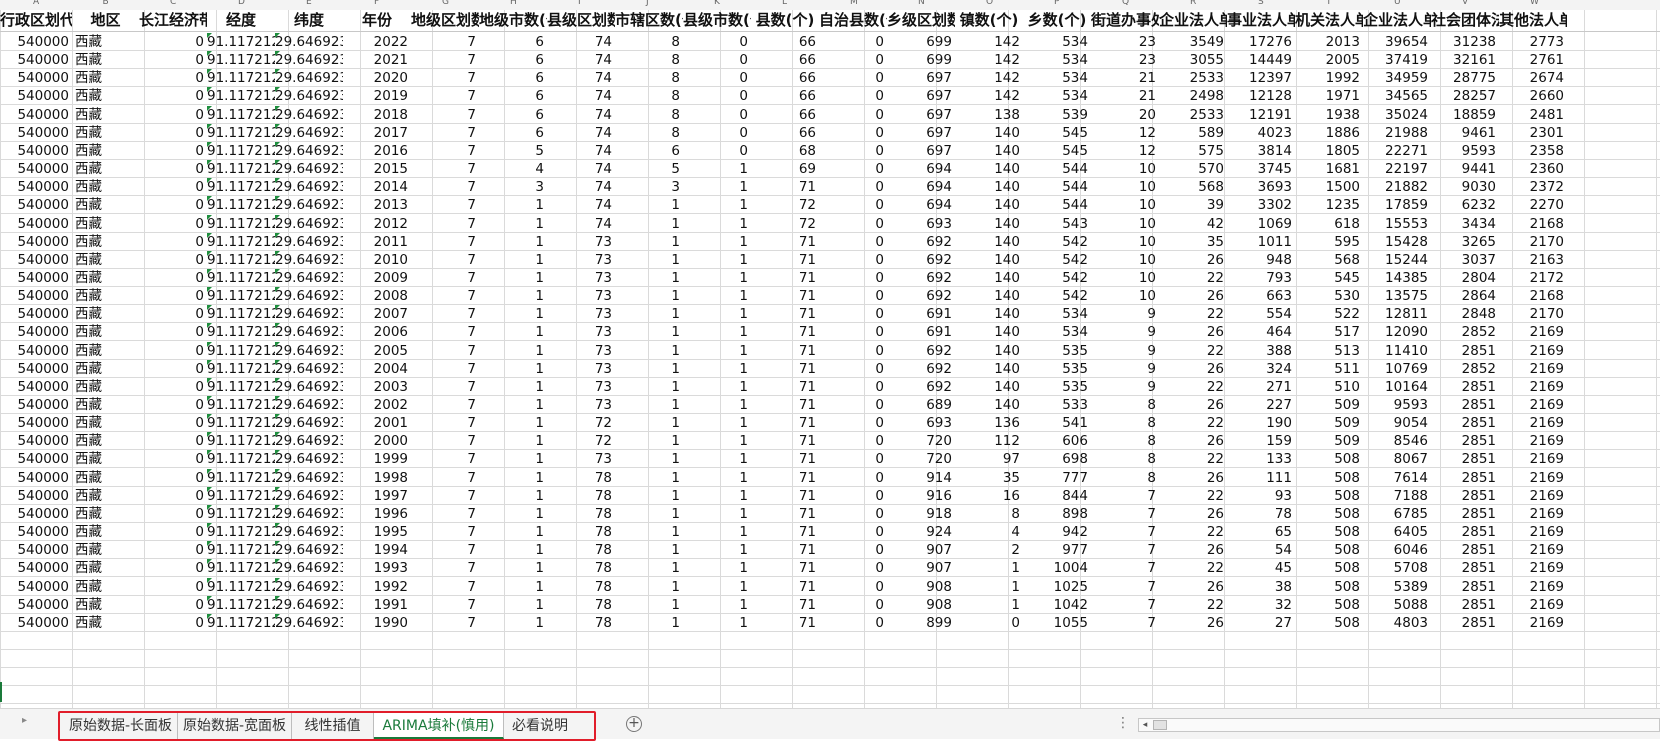  I want to click on table-cell: 844, so click(1057, 496).